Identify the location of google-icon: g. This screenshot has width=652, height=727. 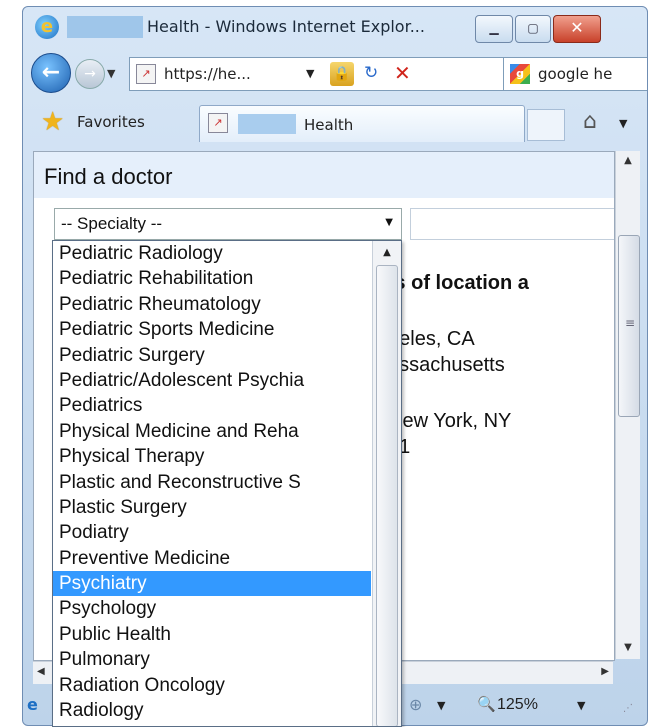
(520, 74).